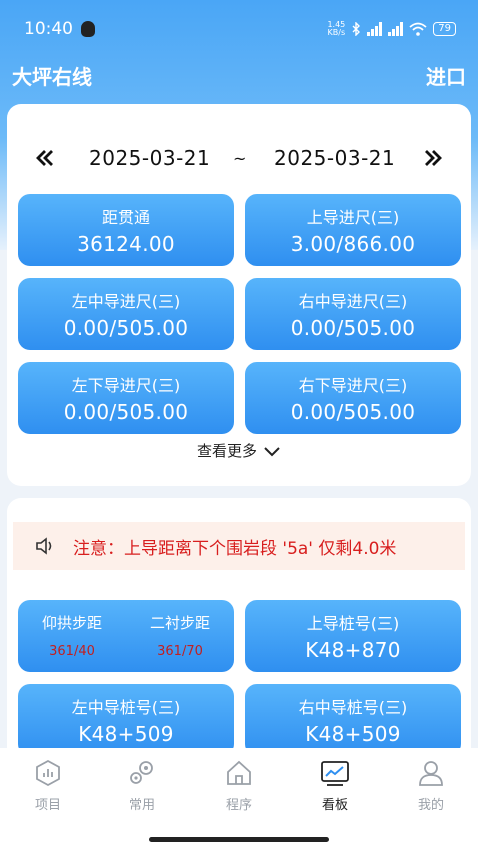 The width and height of the screenshot is (478, 850). I want to click on stat-tile-right-lower-advance: 右下导进尺(三) 0.00/505.00, so click(353, 398).